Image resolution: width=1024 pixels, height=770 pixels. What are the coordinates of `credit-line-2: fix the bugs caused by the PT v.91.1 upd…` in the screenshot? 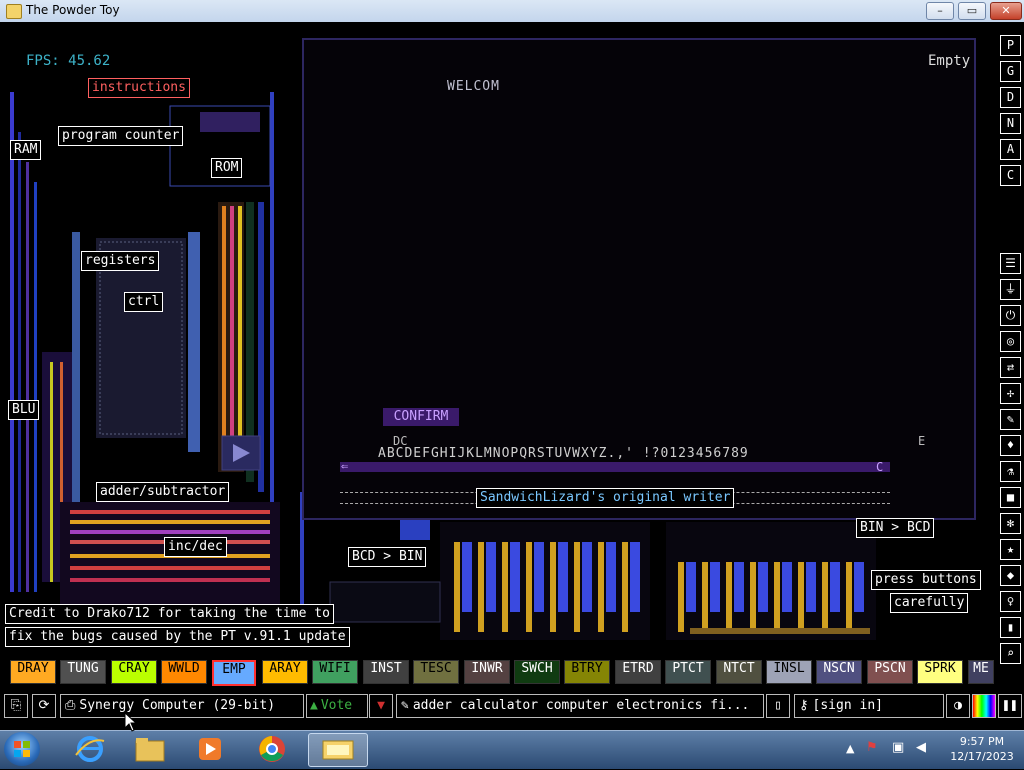 It's located at (177, 637).